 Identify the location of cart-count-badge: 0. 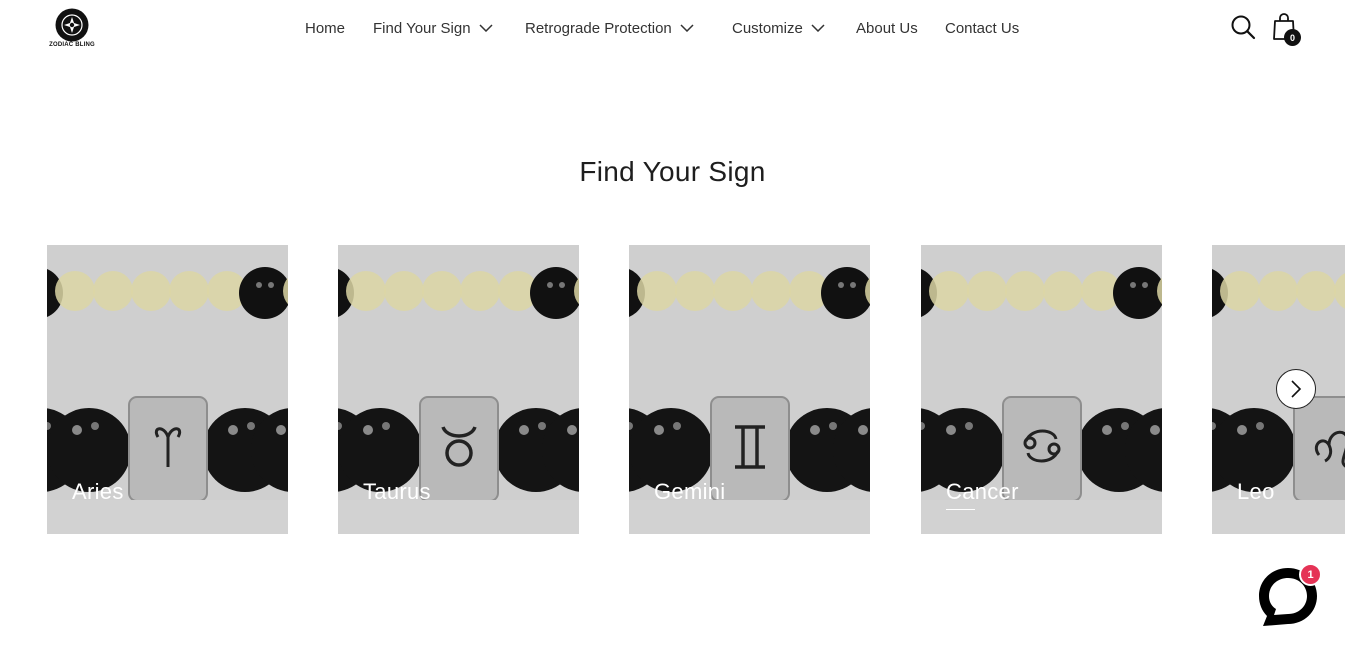
(1292, 37).